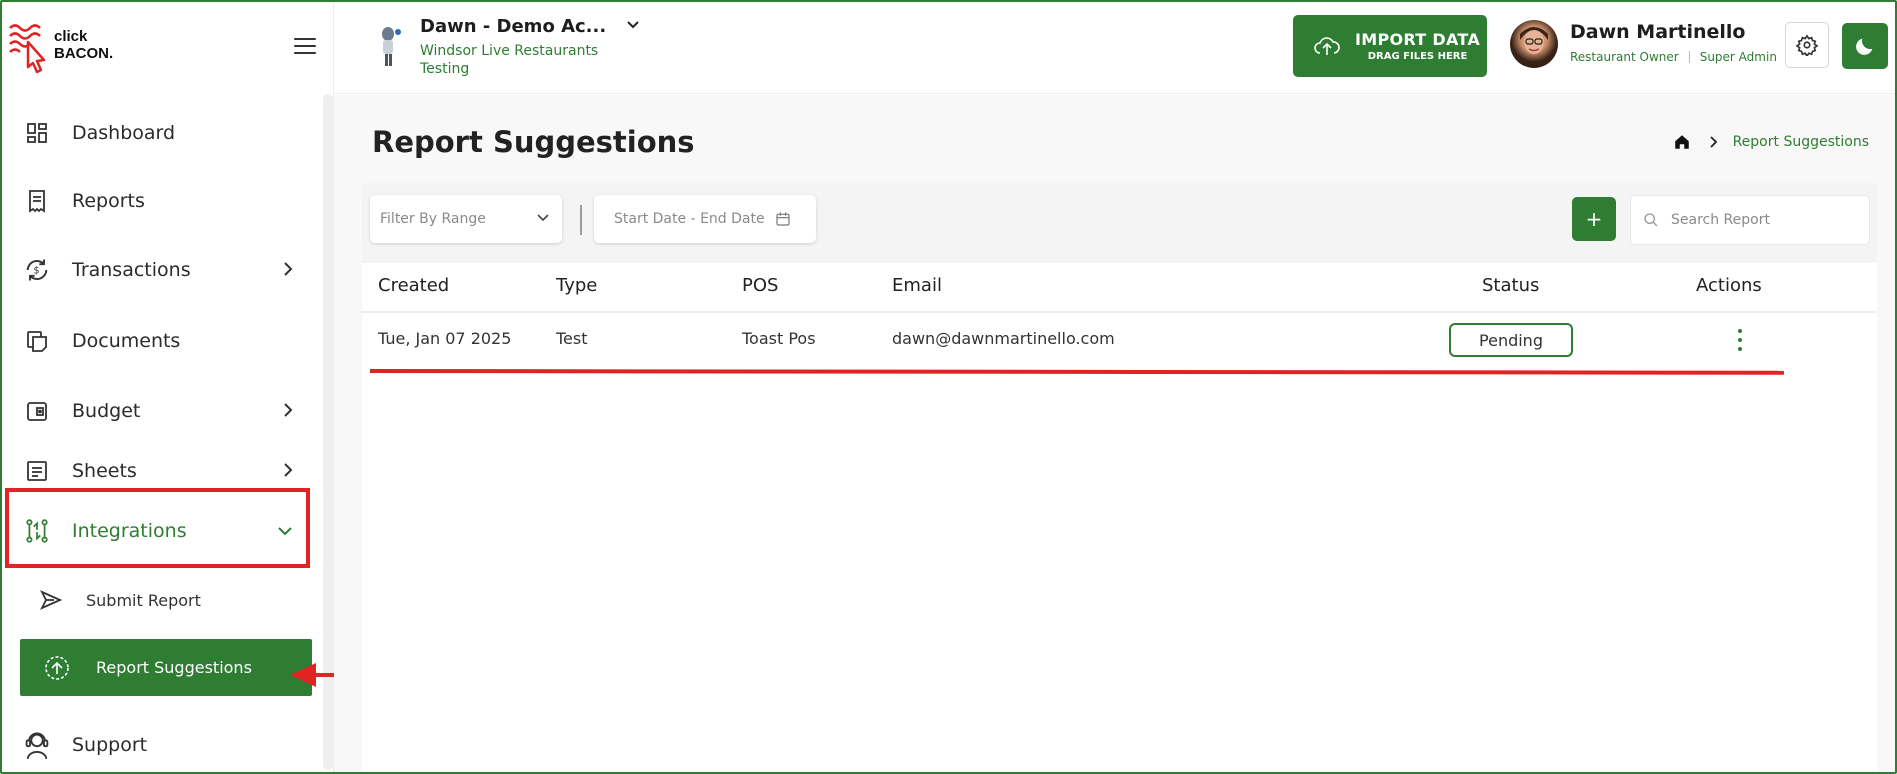 The image size is (1897, 774). Describe the element at coordinates (104, 471) in the screenshot. I see `sidebar-item-label: Sheets` at that location.